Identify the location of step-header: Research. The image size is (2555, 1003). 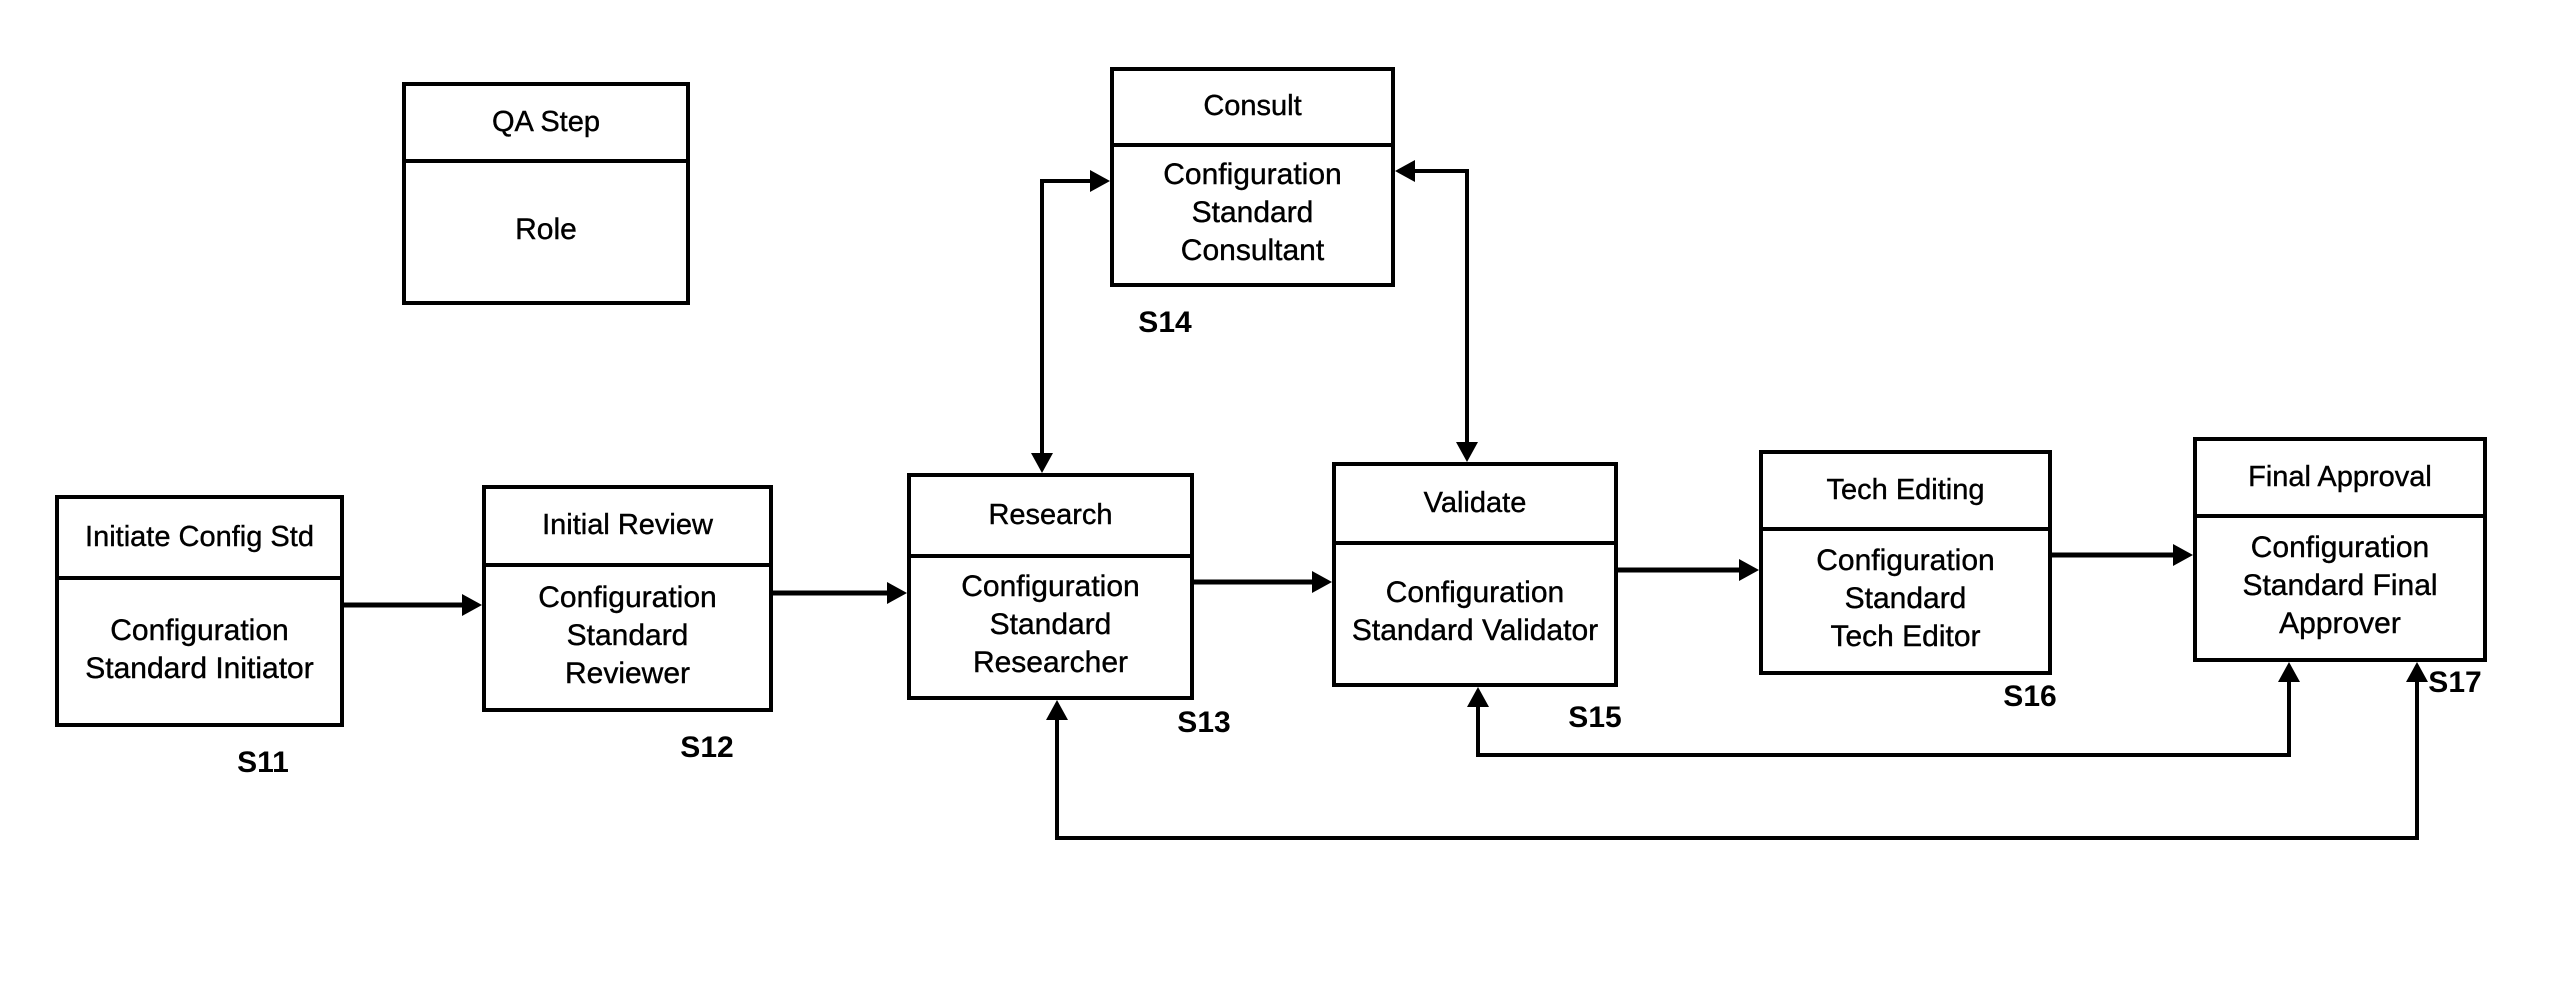
(1050, 517).